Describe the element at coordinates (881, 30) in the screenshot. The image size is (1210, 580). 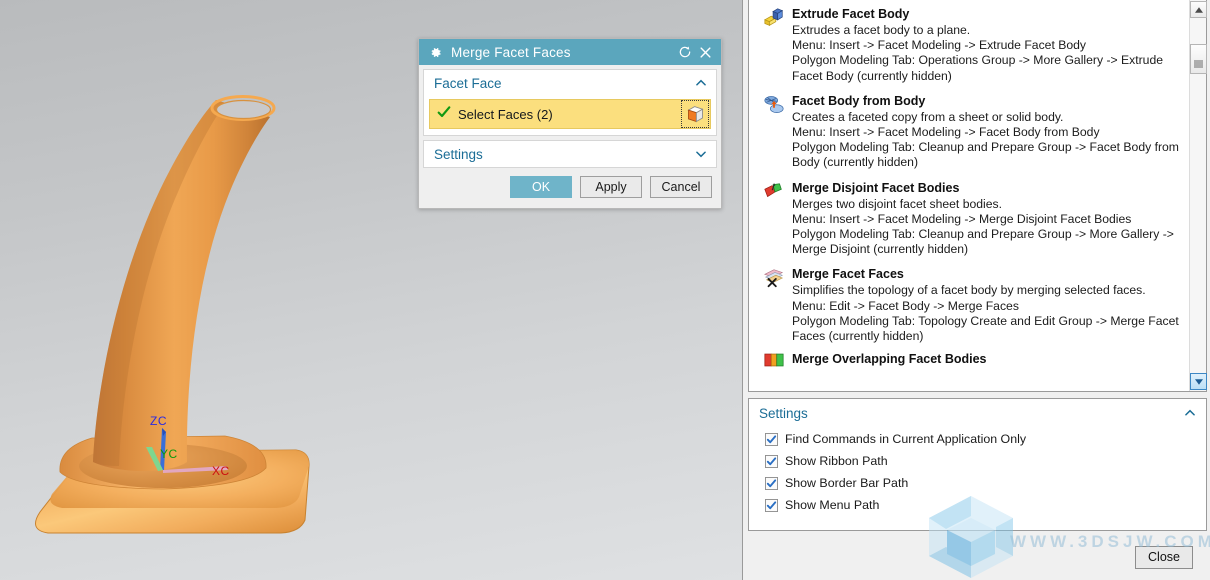
I see `command-description: Extrudes a facet body to a plane.` at that location.